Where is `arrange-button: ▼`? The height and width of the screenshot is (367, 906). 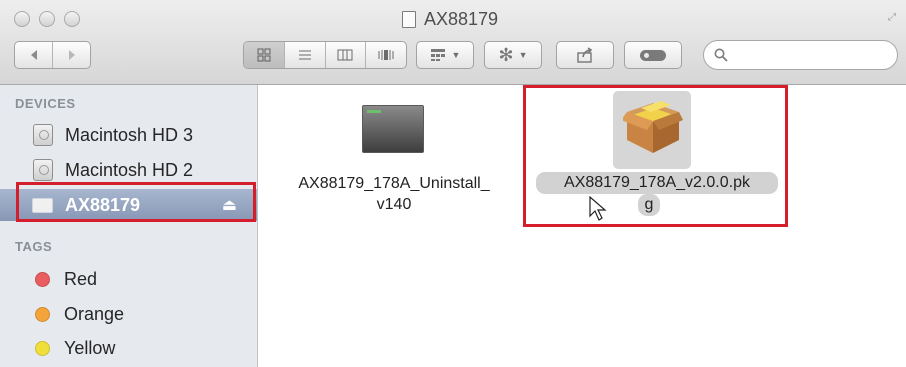
arrange-button: ▼ is located at coordinates (445, 55).